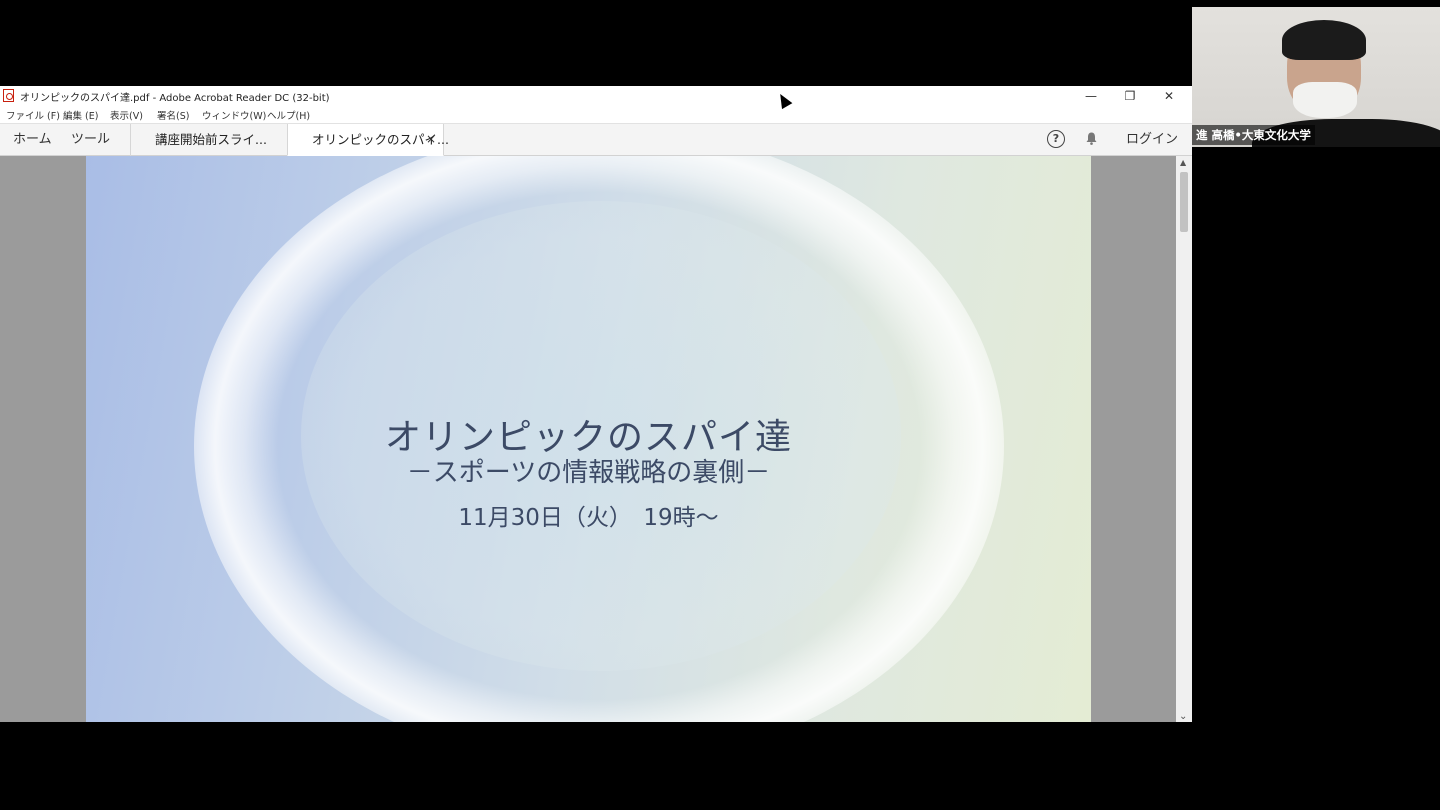 This screenshot has height=810, width=1440. I want to click on menu-view: 表示(V), so click(126, 115).